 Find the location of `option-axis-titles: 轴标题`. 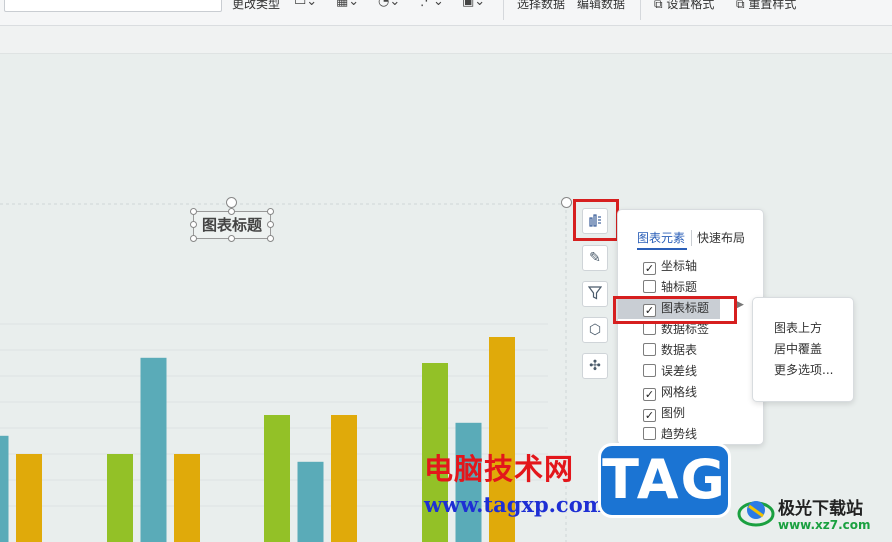

option-axis-titles: 轴标题 is located at coordinates (670, 287).